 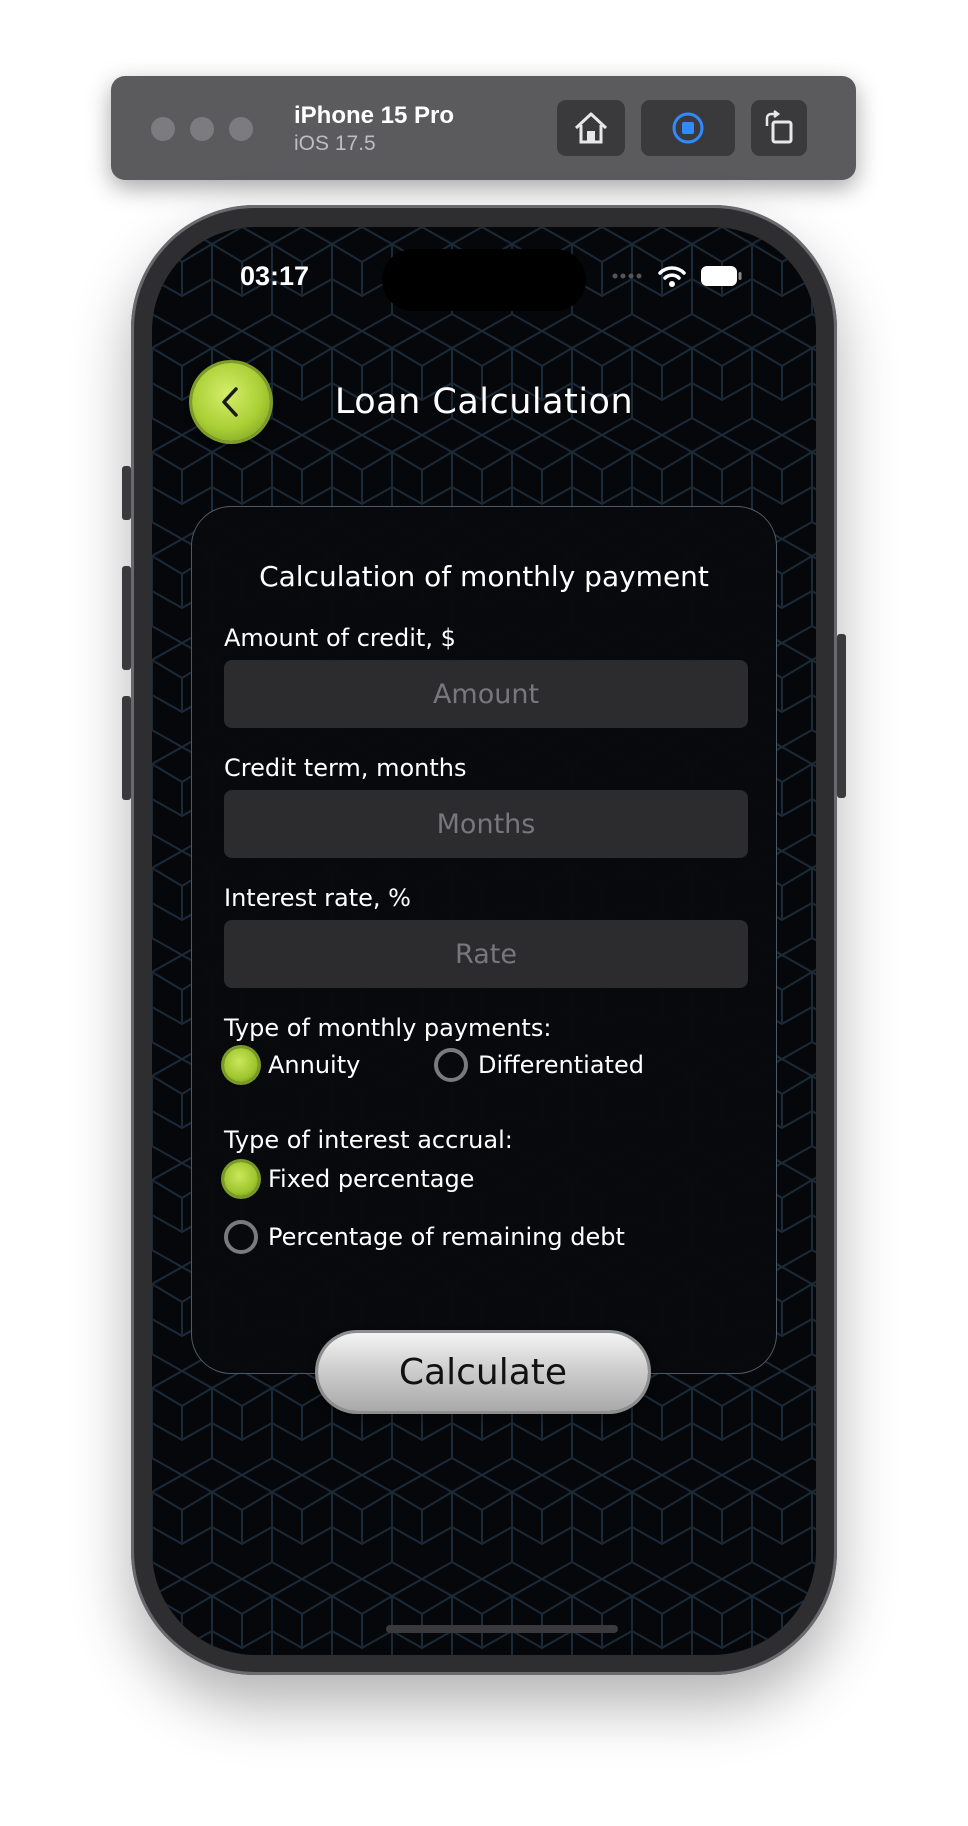 What do you see at coordinates (484, 402) in the screenshot?
I see `page-title: Loan Calculation` at bounding box center [484, 402].